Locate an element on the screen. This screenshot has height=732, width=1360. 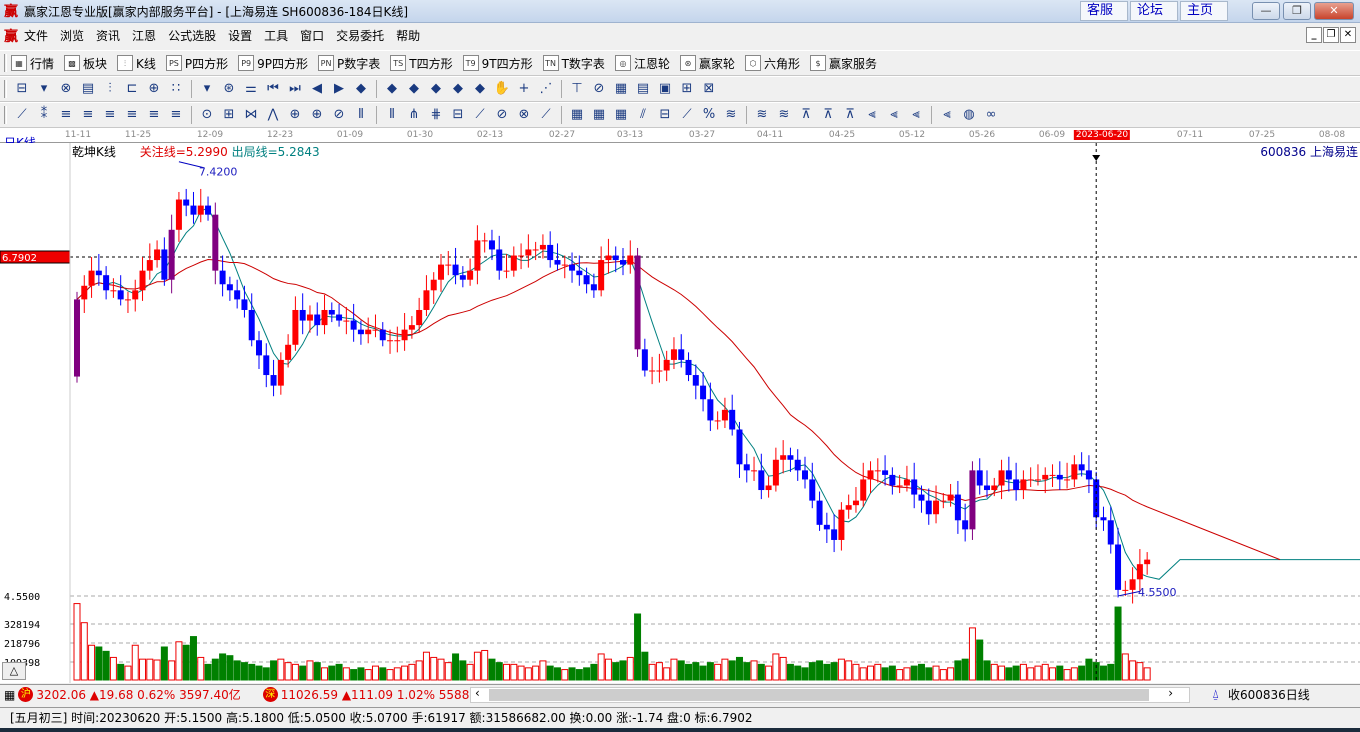
child-close-button: ✕ is located at coordinates (1348, 35).